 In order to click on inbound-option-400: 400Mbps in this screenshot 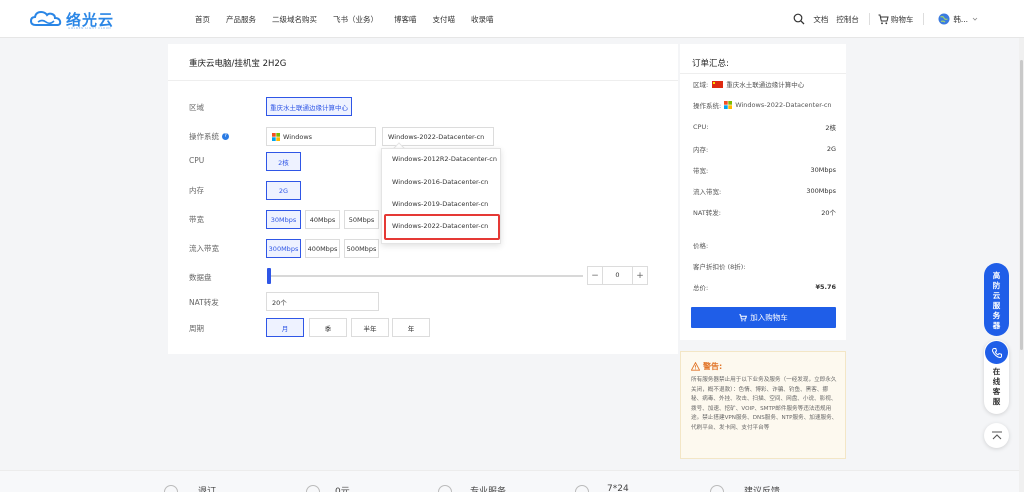, I will do `click(322, 248)`.